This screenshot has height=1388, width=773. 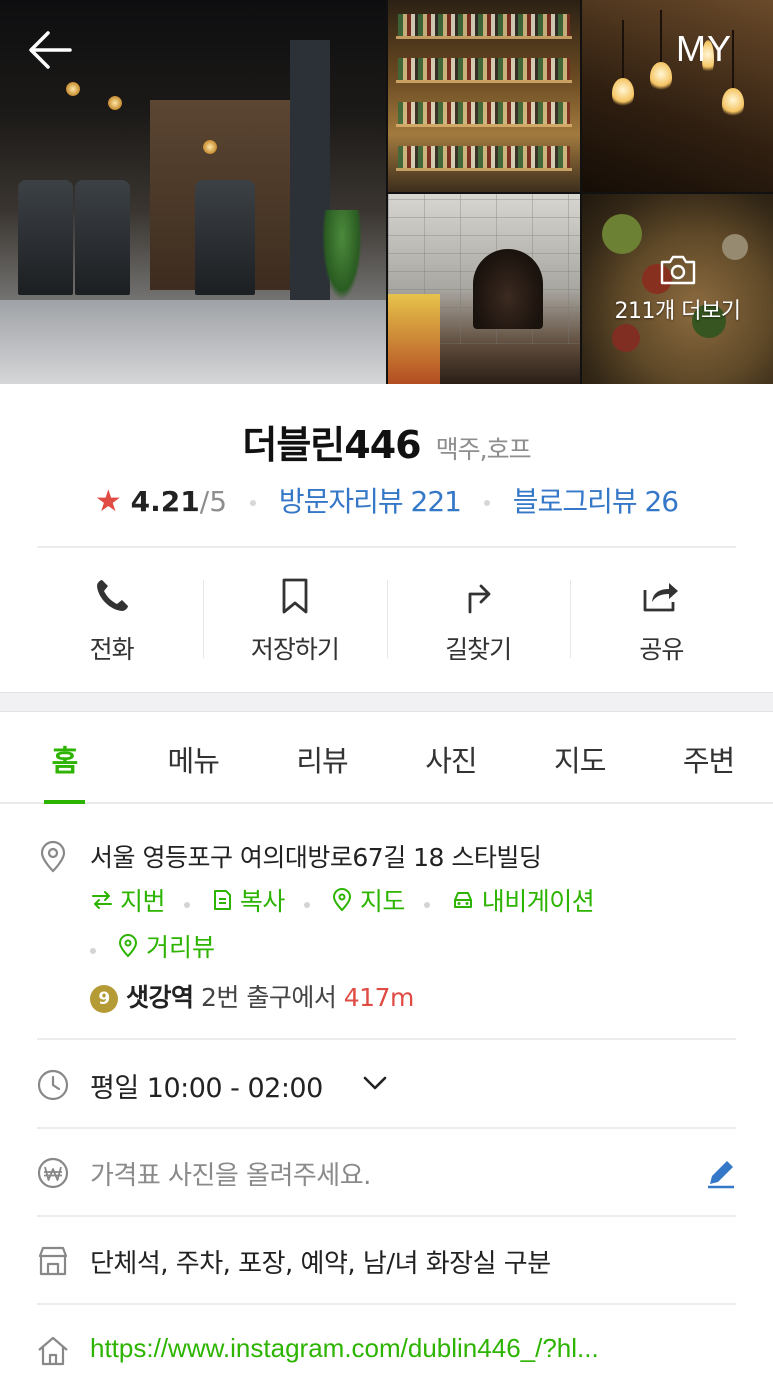 I want to click on copy-button: 복사, so click(x=247, y=900).